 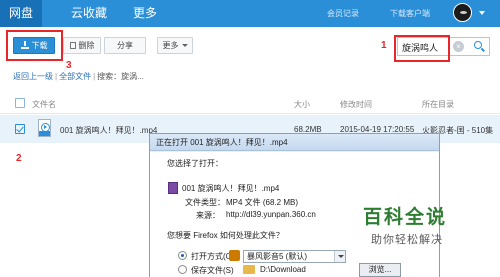 I want to click on tab-more: 更多, so click(x=145, y=13).